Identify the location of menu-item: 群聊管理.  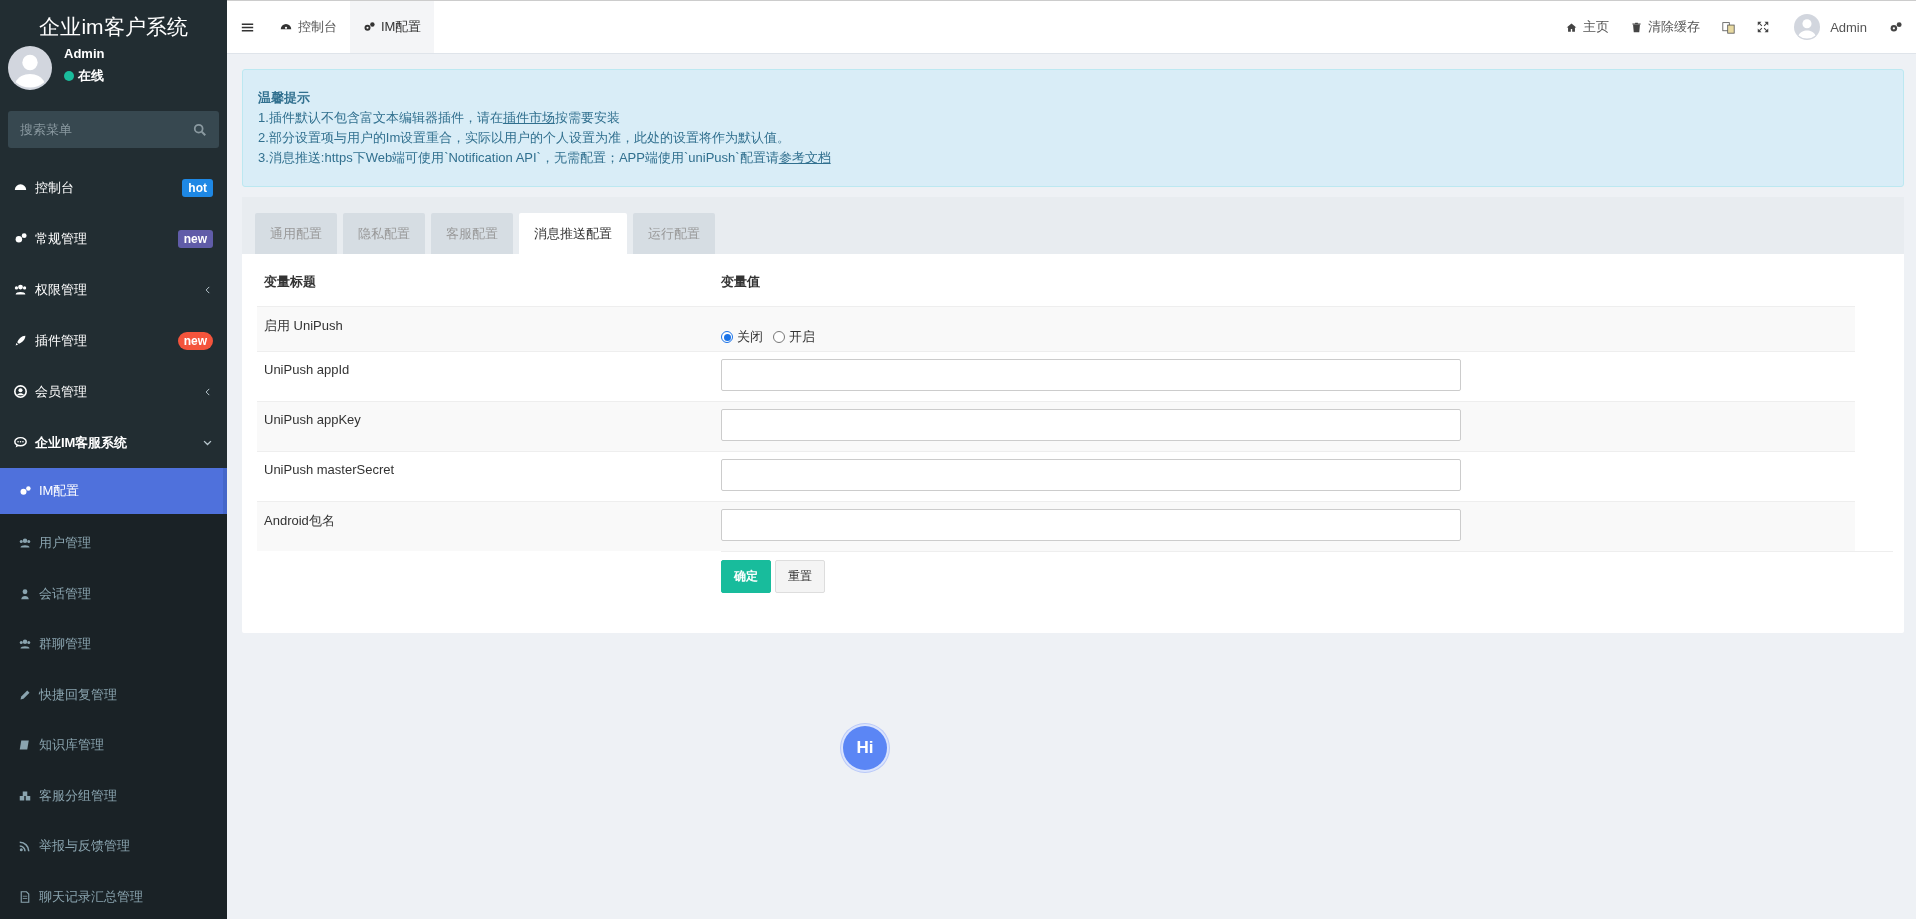
(113, 644).